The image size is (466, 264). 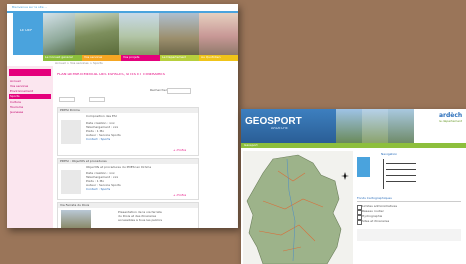 I want to click on sidebar-item-services: Vos services, so click(x=19, y=86).